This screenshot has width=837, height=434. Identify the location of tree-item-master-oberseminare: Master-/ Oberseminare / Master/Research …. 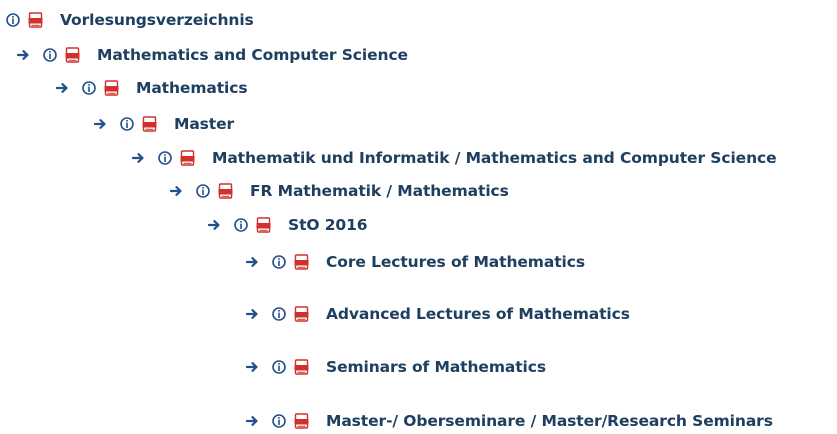
(509, 421).